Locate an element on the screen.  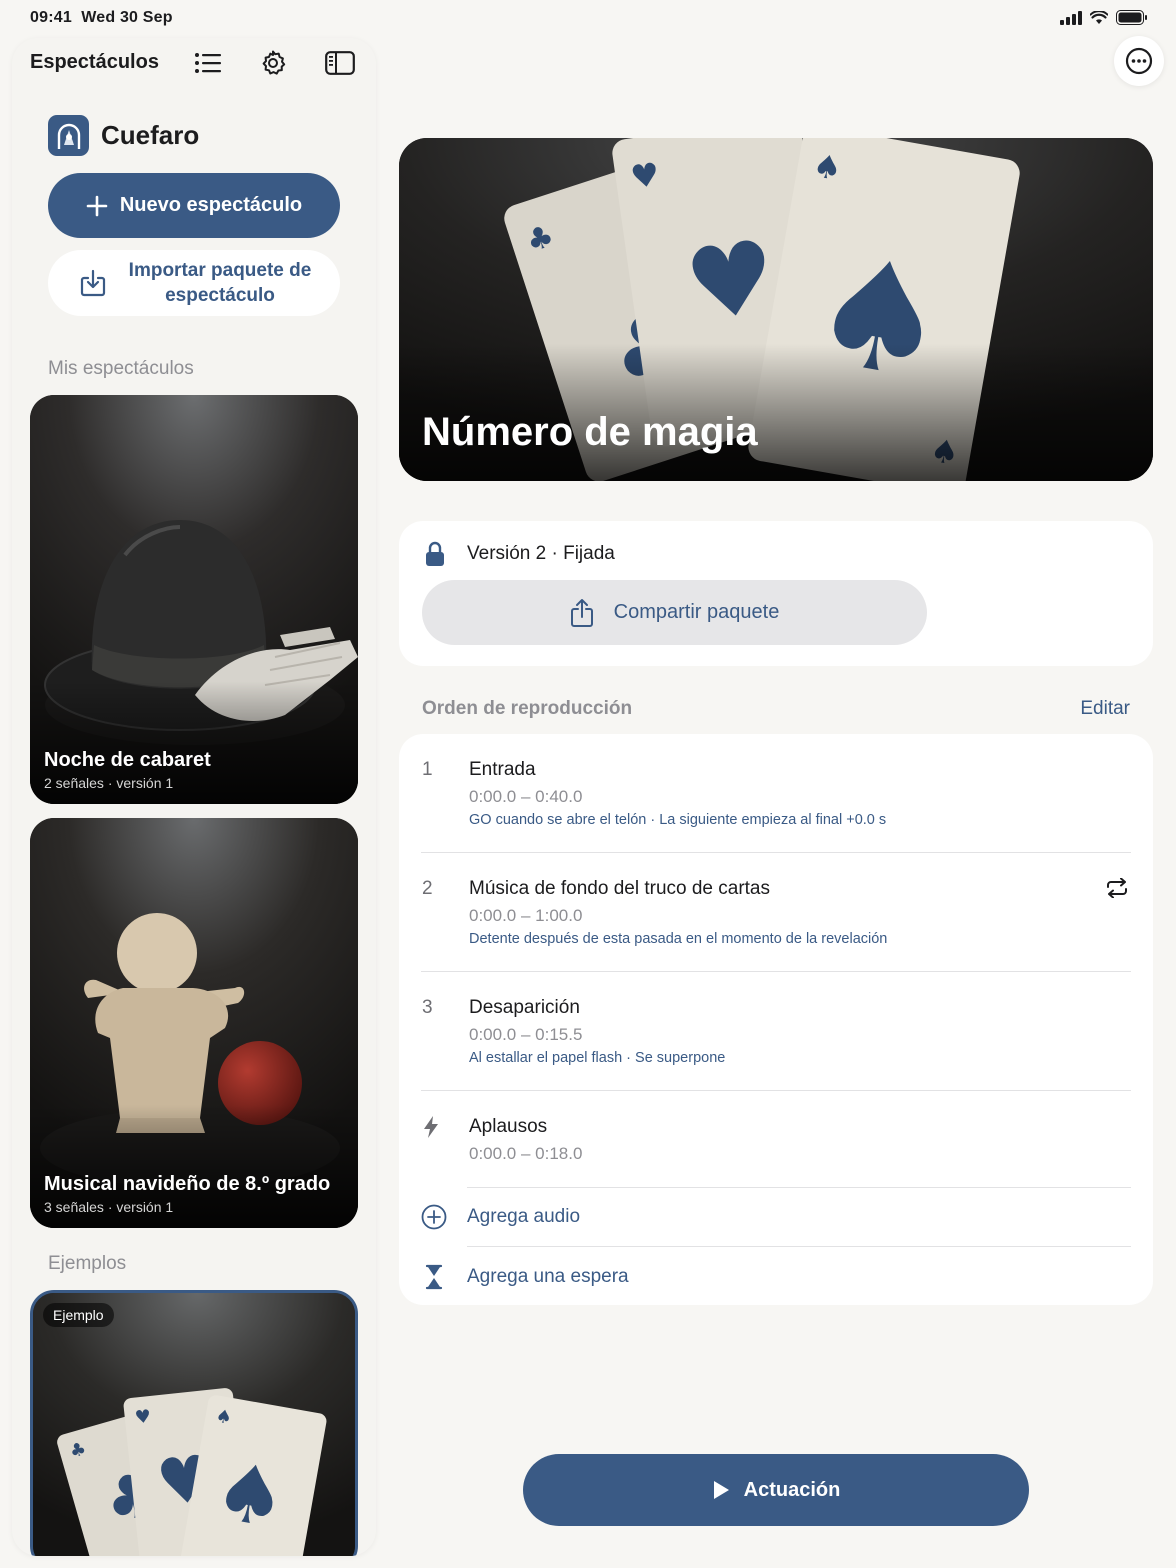
show-hero: ♣ ♣ ♥ ♥ ♠ ♠ ♠ Número de magia is located at coordinates (776, 309).